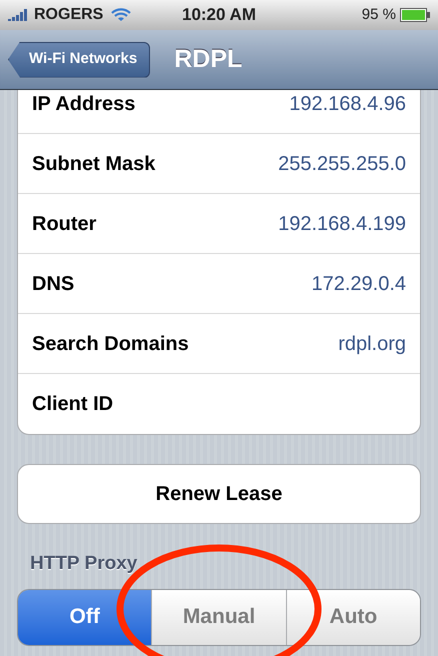 This screenshot has width=438, height=656. What do you see at coordinates (69, 15) in the screenshot?
I see `carrier-name: ROGERS` at bounding box center [69, 15].